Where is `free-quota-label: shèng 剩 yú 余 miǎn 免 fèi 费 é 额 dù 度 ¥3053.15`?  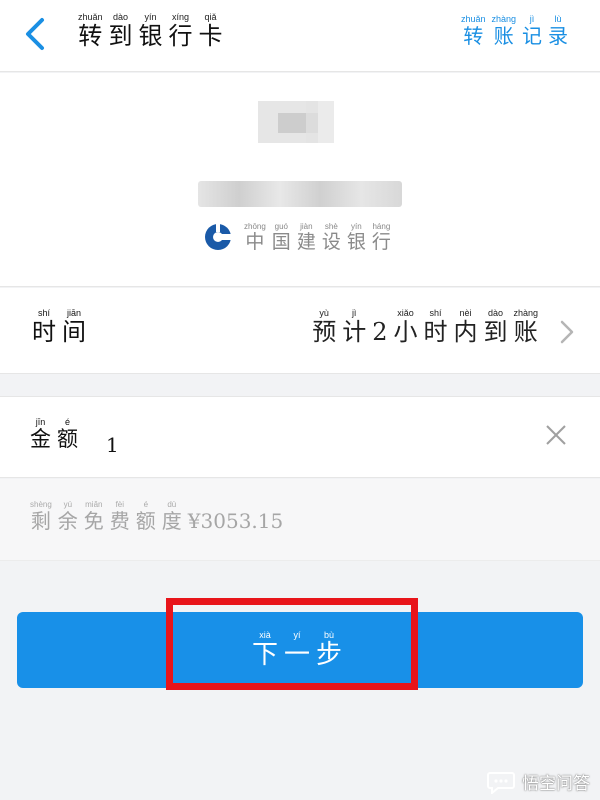 free-quota-label: shèng 剩 yú 余 miǎn 免 fèi 费 é 额 dù 度 ¥3053.15 is located at coordinates (159, 515).